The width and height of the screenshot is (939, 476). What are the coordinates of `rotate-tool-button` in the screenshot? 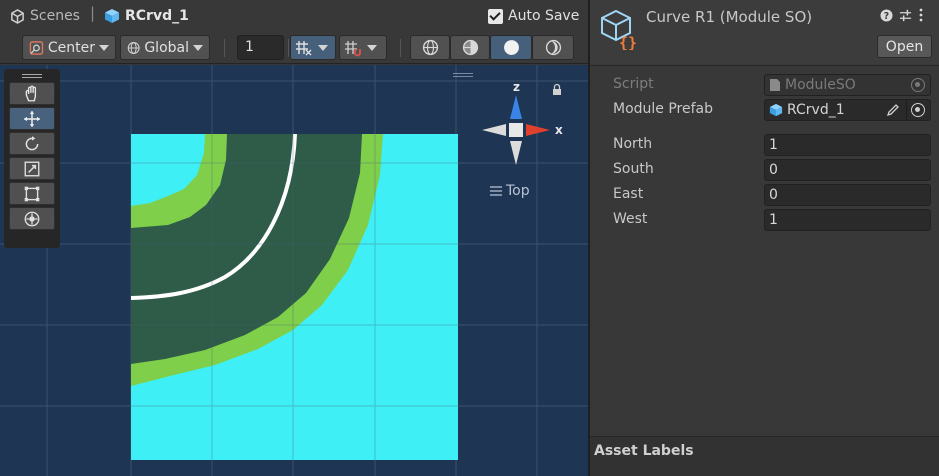 It's located at (32, 143).